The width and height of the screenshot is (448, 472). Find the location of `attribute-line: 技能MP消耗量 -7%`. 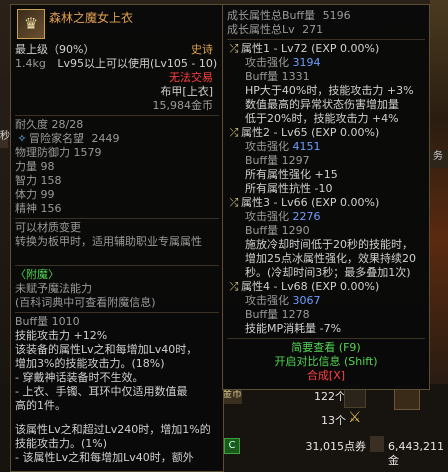

attribute-line: 技能MP消耗量 -7% is located at coordinates (293, 328).